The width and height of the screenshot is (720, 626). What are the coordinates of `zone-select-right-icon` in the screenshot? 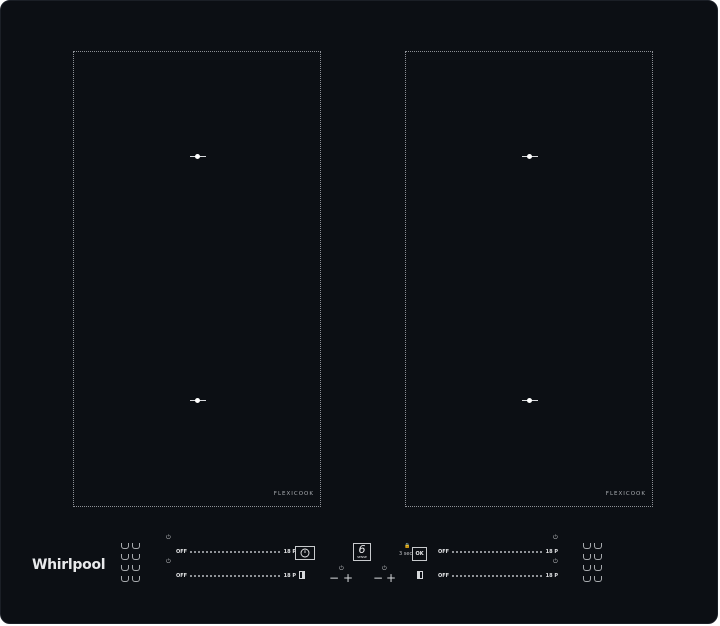 It's located at (420, 575).